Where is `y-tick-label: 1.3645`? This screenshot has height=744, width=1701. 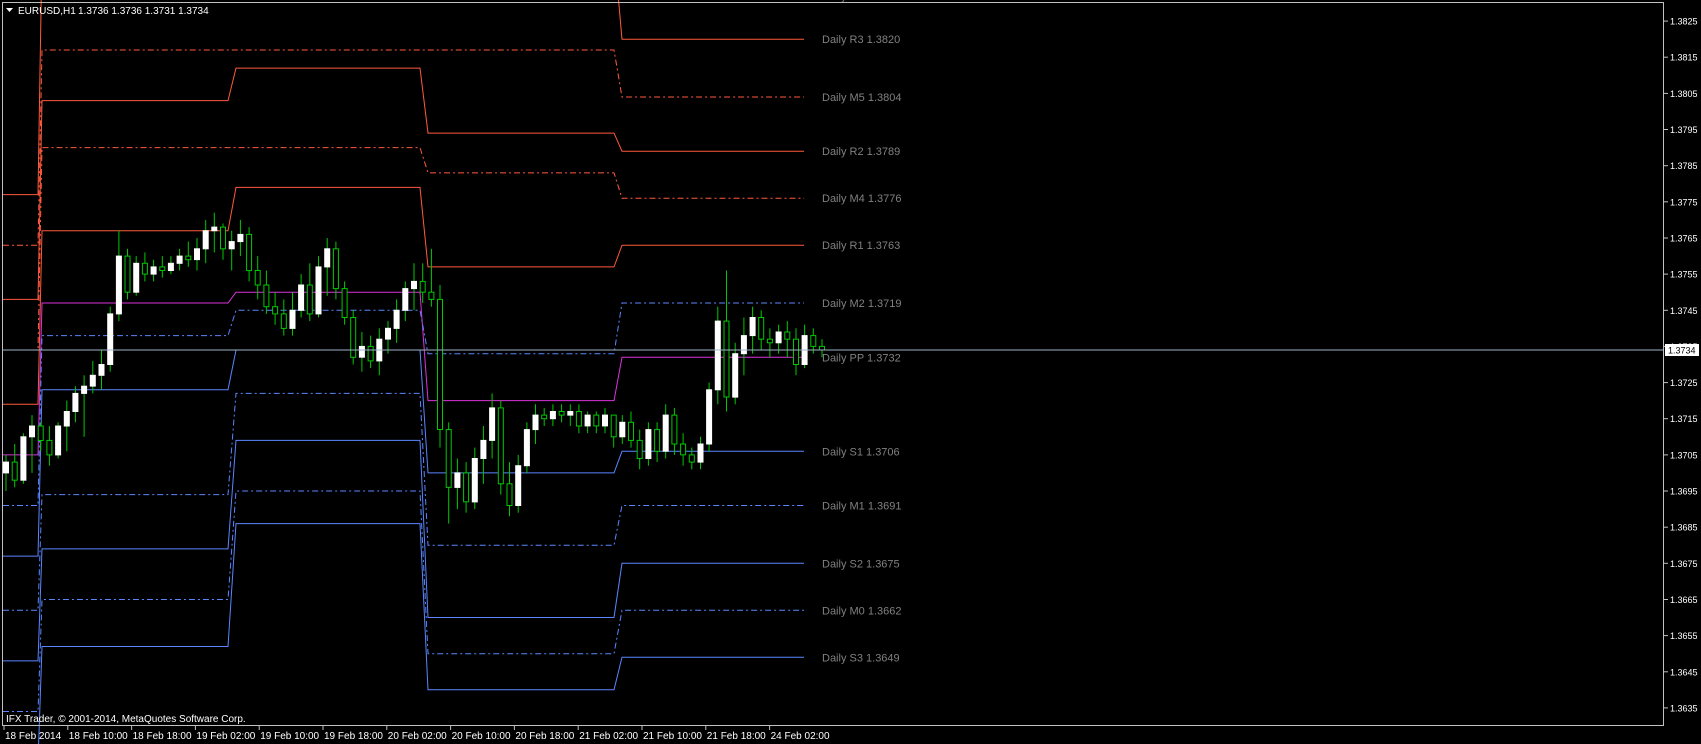 y-tick-label: 1.3645 is located at coordinates (1684, 672).